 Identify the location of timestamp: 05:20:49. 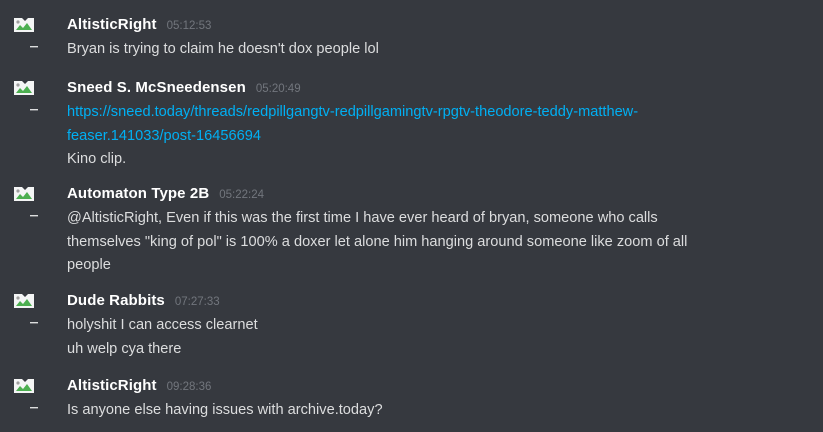
(278, 89).